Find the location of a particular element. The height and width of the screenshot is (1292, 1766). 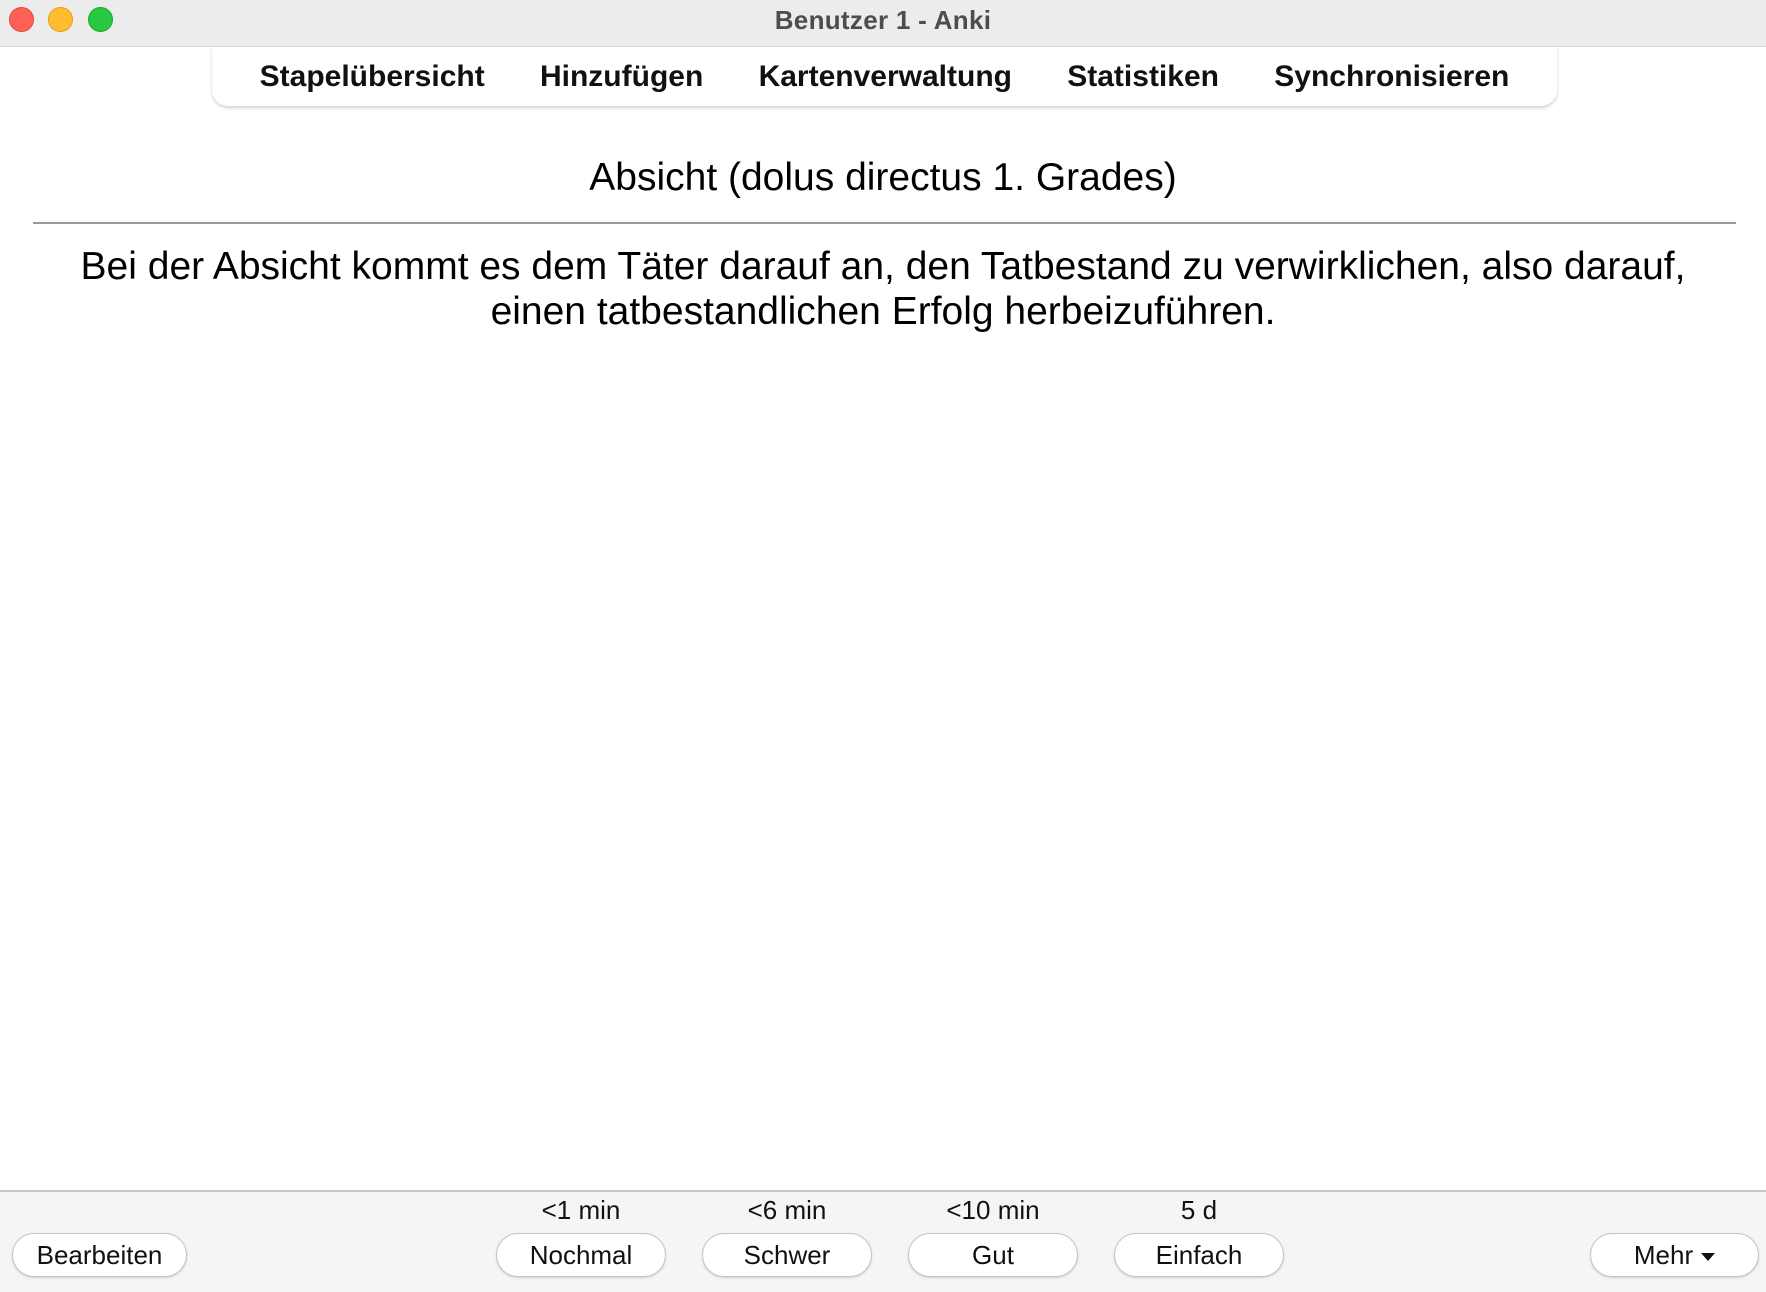

easy-interval-label: 5 d is located at coordinates (1199, 1210).